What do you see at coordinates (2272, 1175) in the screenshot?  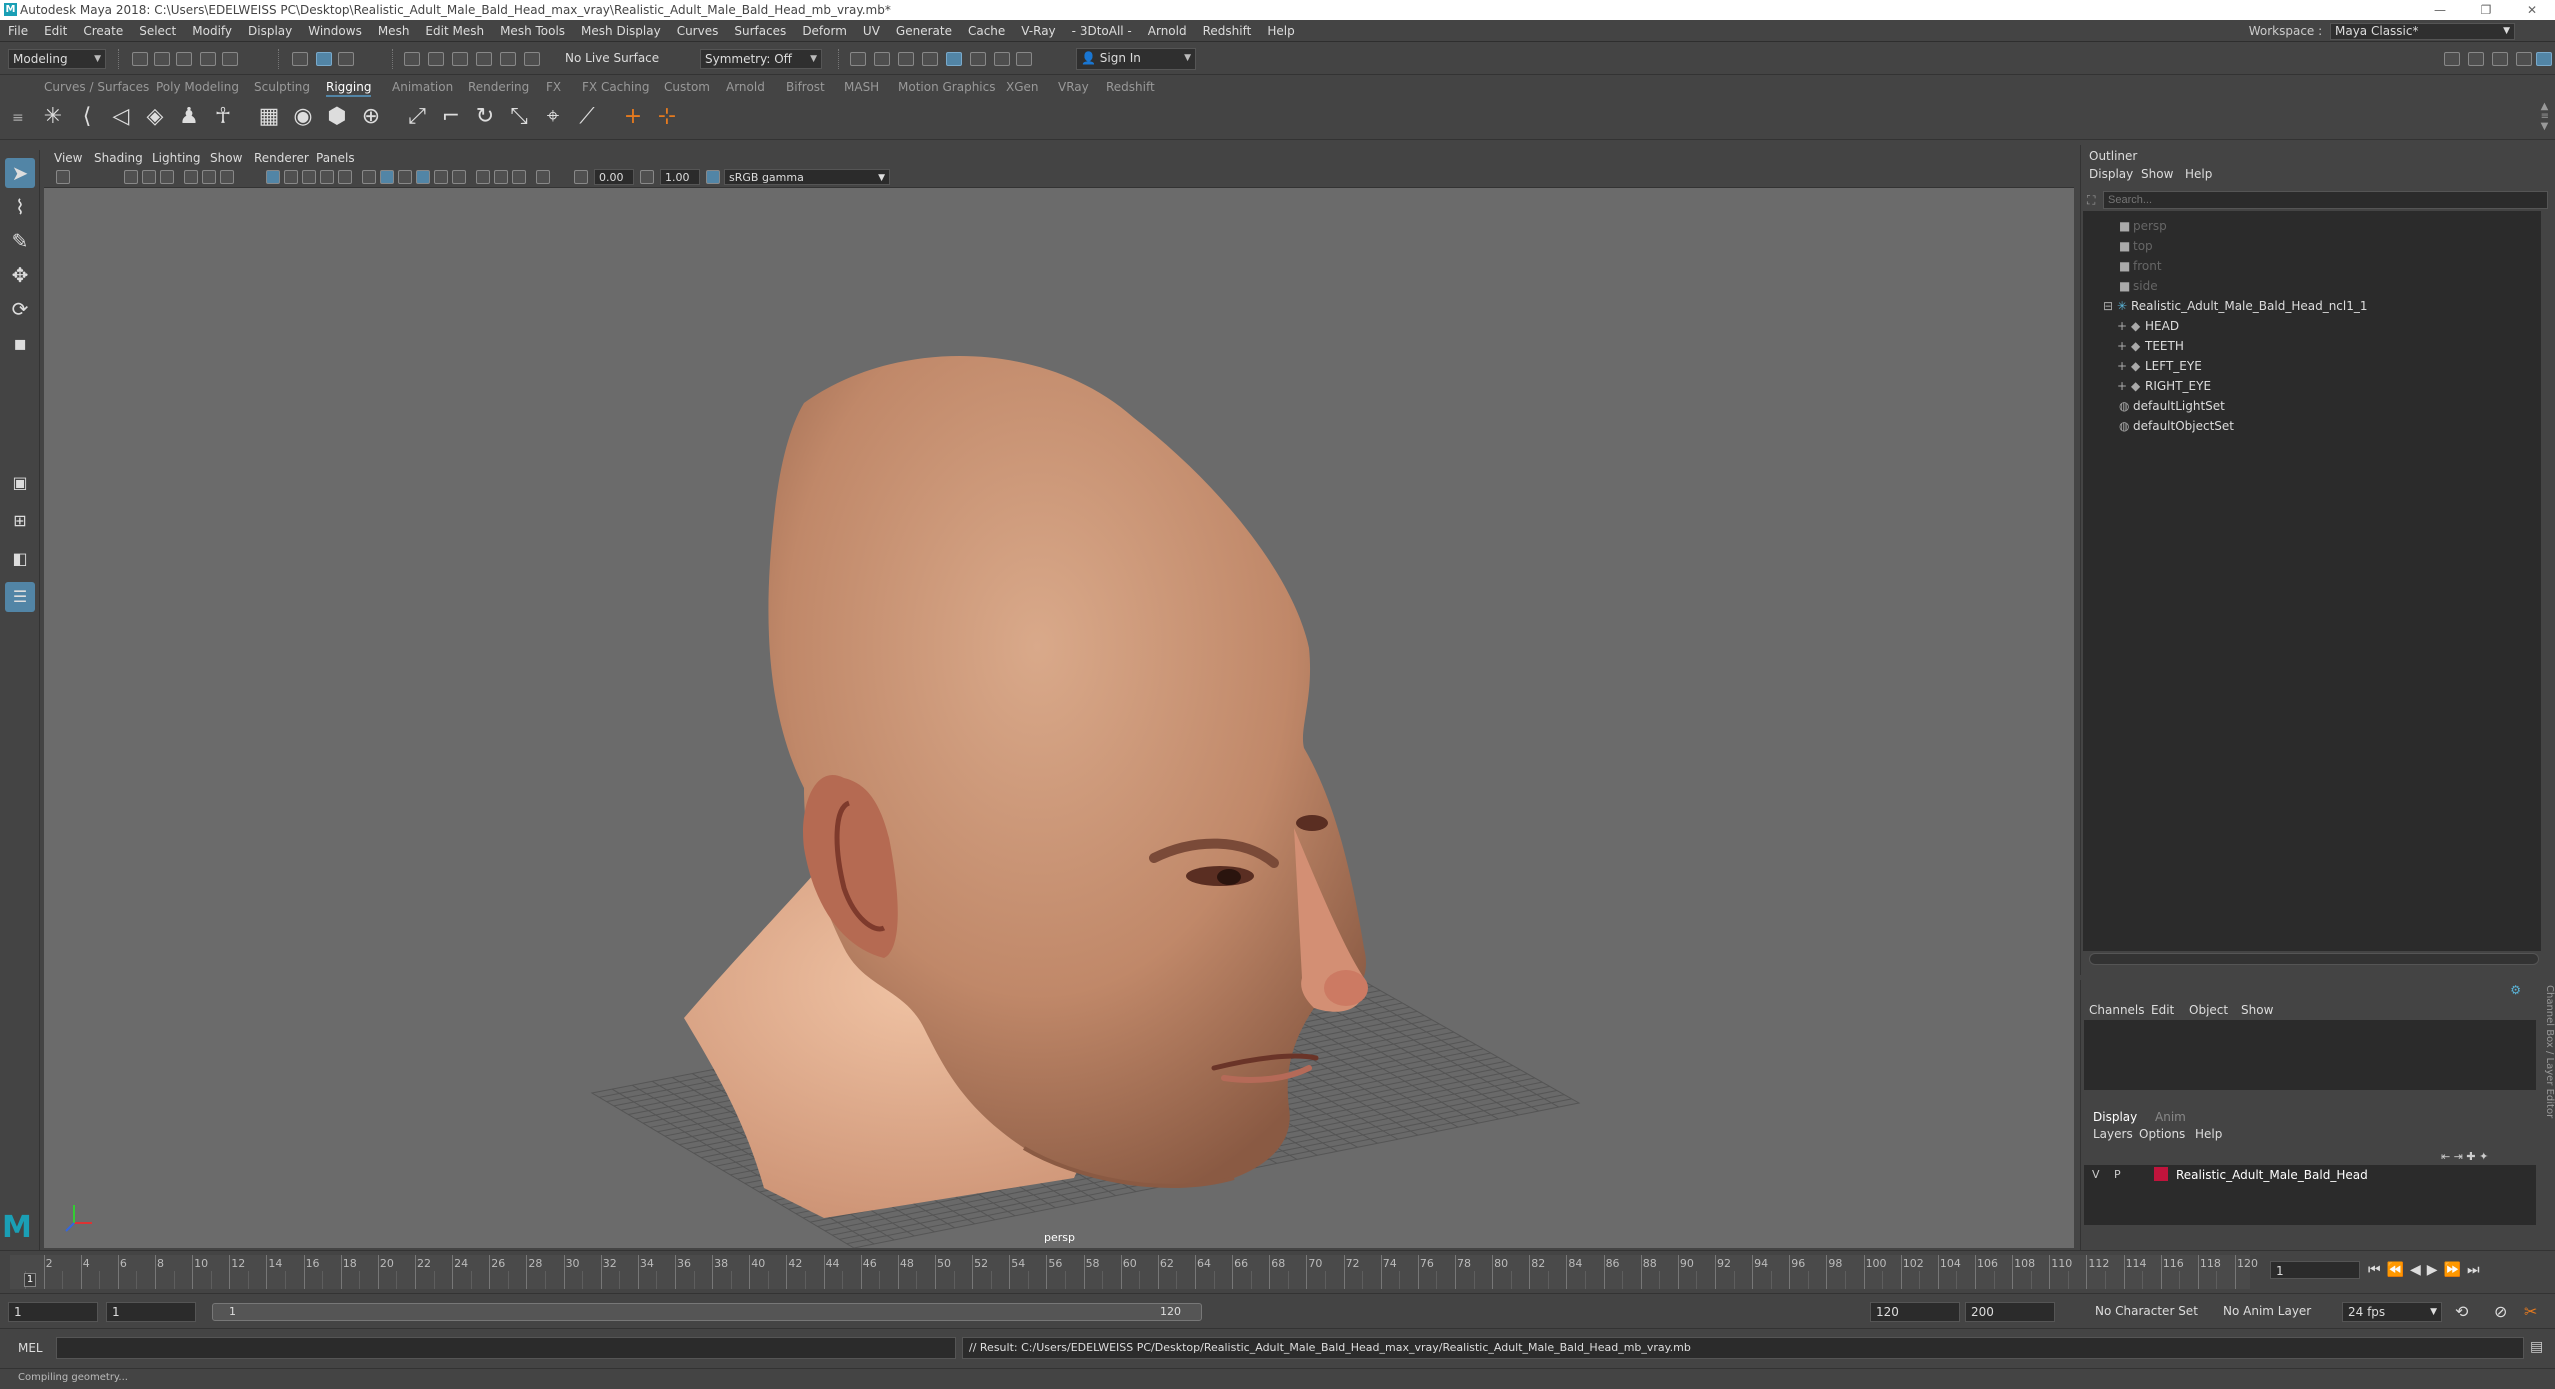 I see `layer-name: Realistic_Adult_Male_Bald_Head` at bounding box center [2272, 1175].